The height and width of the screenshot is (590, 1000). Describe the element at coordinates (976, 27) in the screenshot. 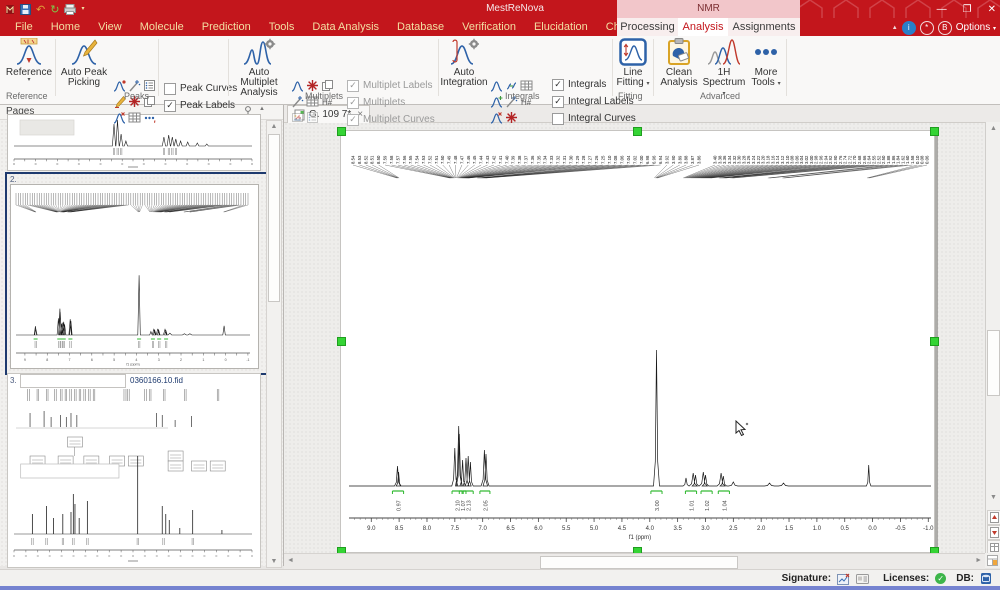

I see `options-menu: Options ▾` at that location.